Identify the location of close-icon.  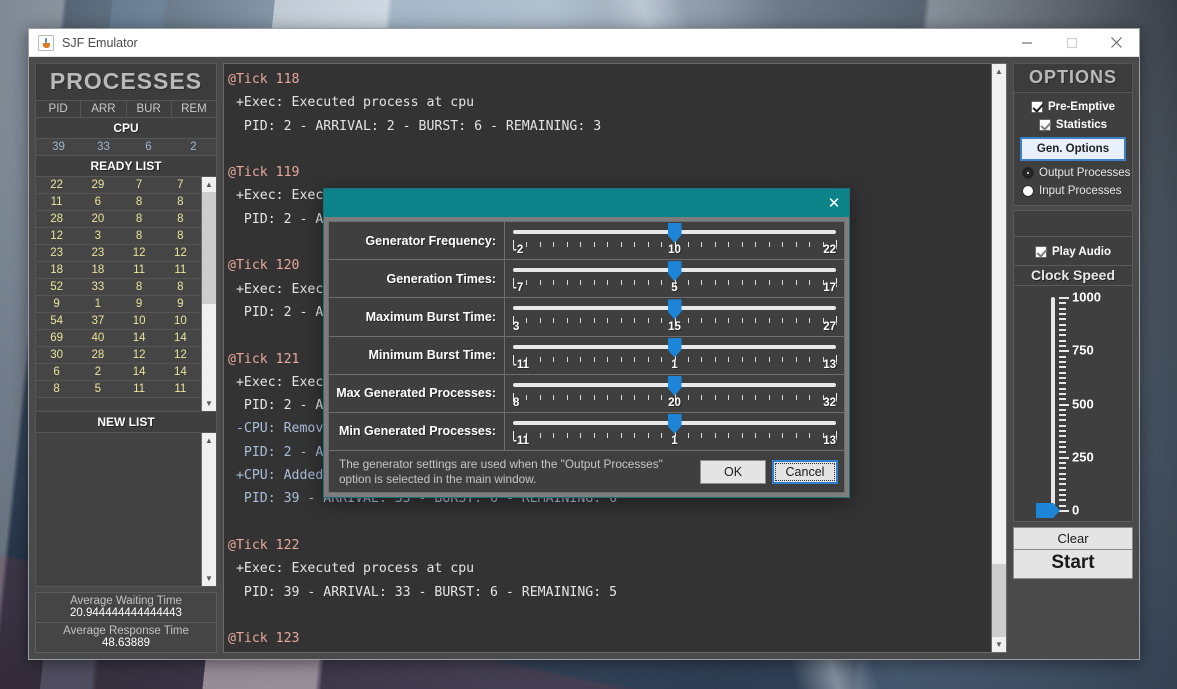
(1116, 42).